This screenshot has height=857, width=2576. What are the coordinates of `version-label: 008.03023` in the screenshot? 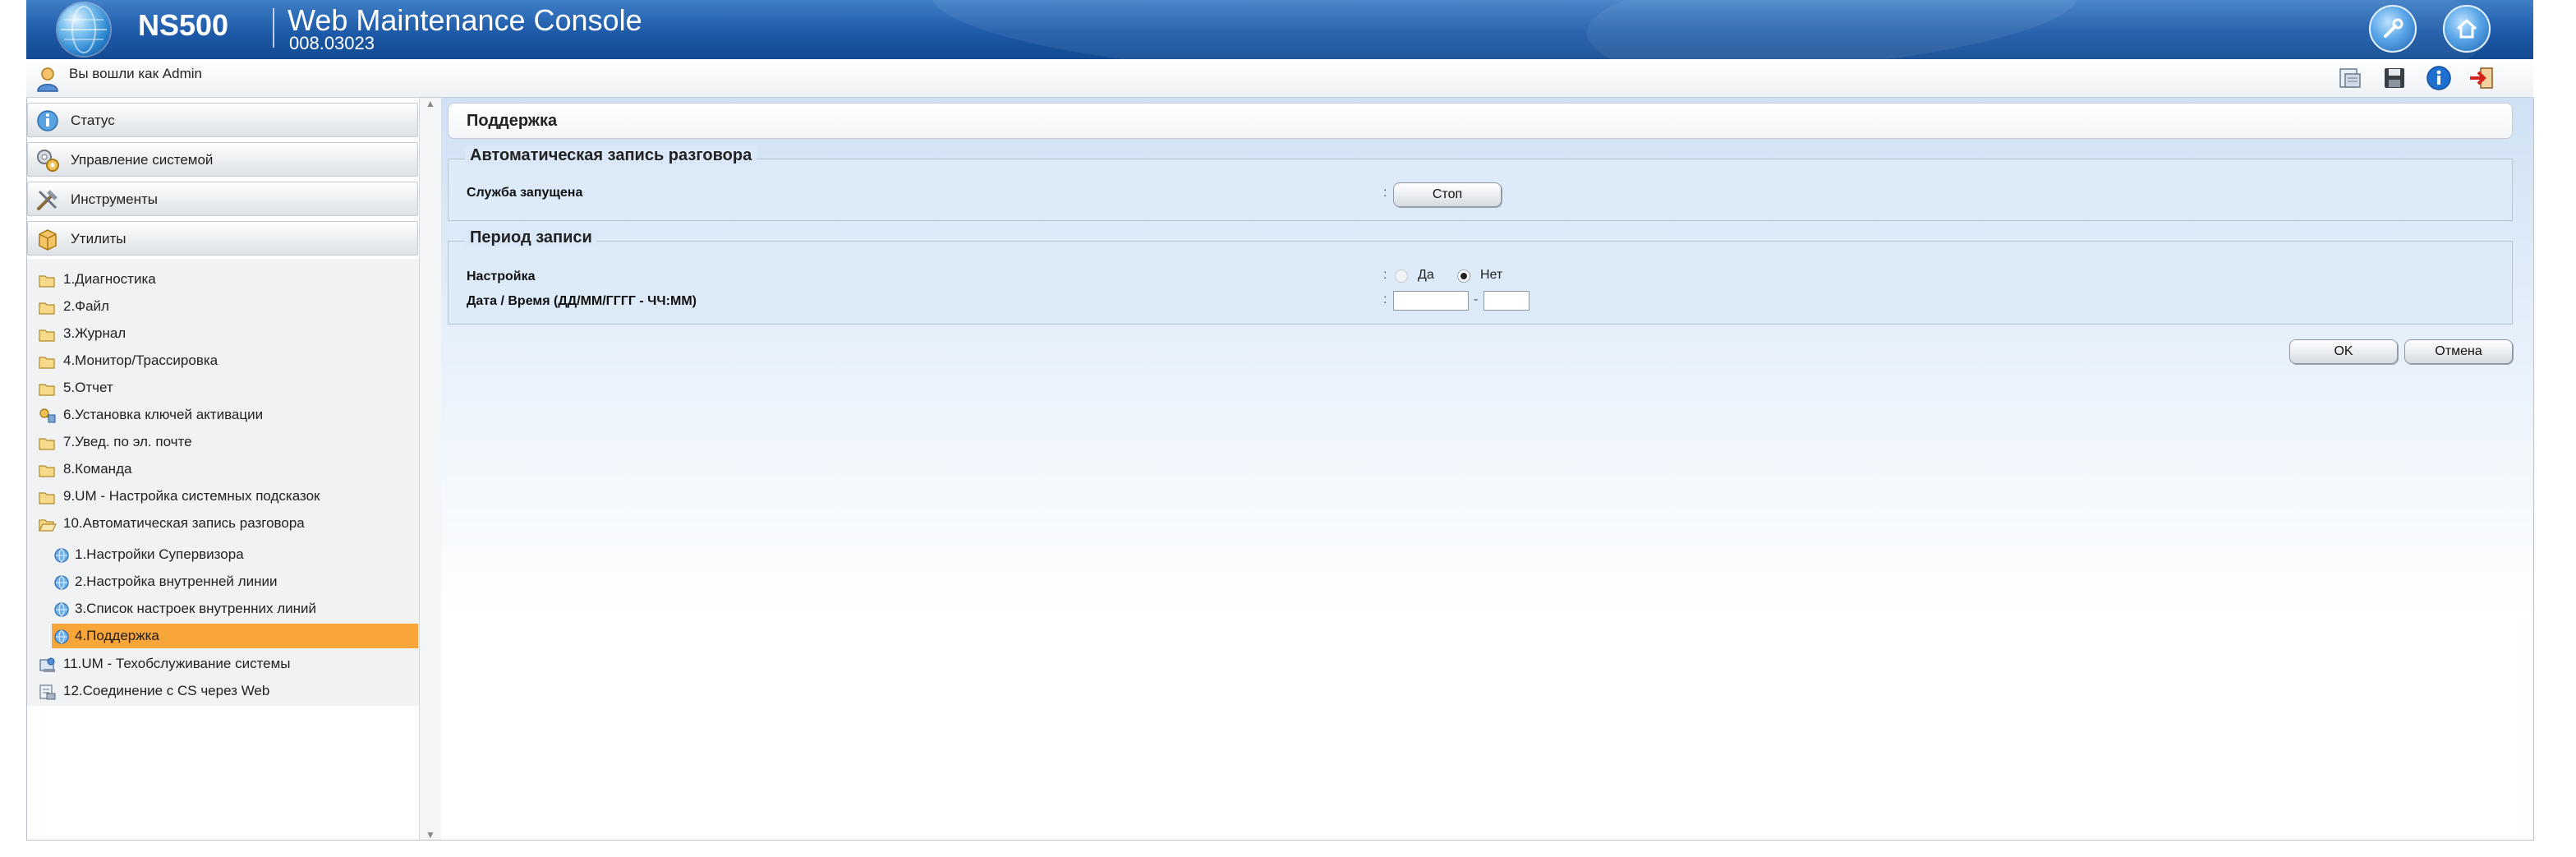 It's located at (332, 43).